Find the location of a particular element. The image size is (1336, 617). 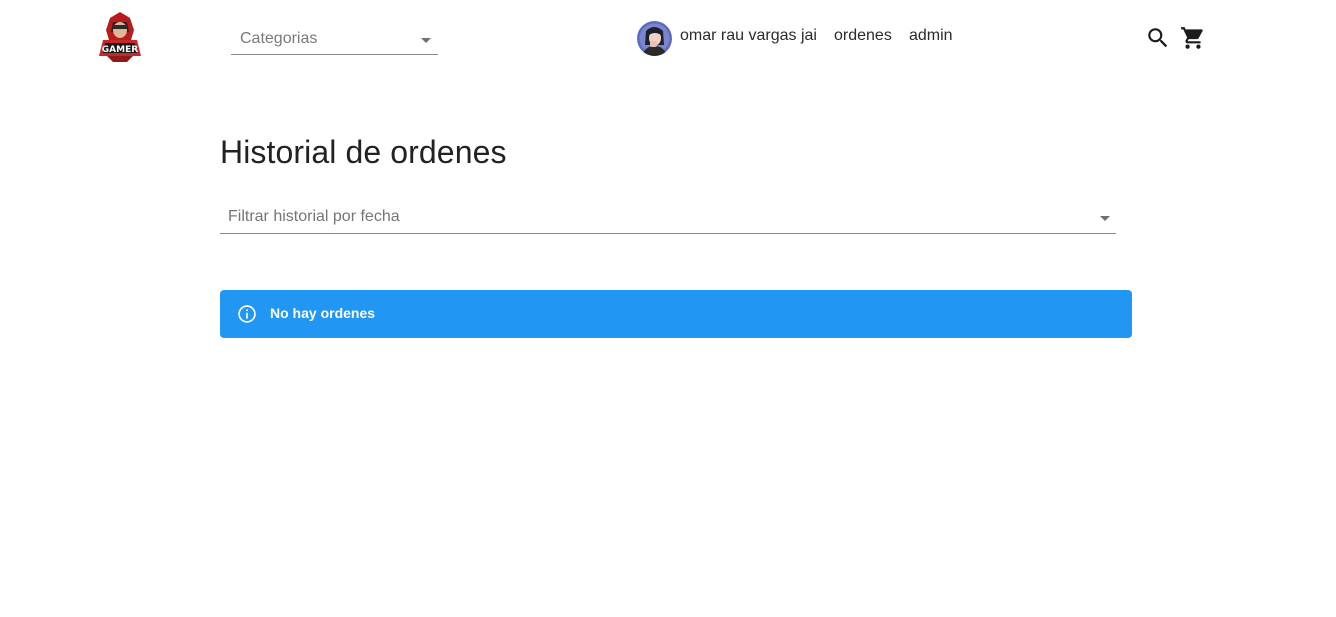

admin-link: admin is located at coordinates (931, 36).